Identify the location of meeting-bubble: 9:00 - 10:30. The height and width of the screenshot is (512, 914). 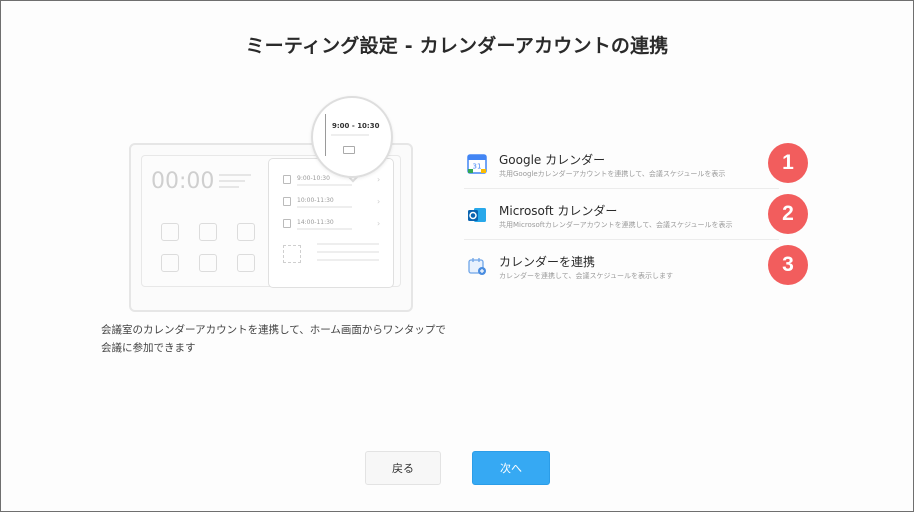
(352, 137).